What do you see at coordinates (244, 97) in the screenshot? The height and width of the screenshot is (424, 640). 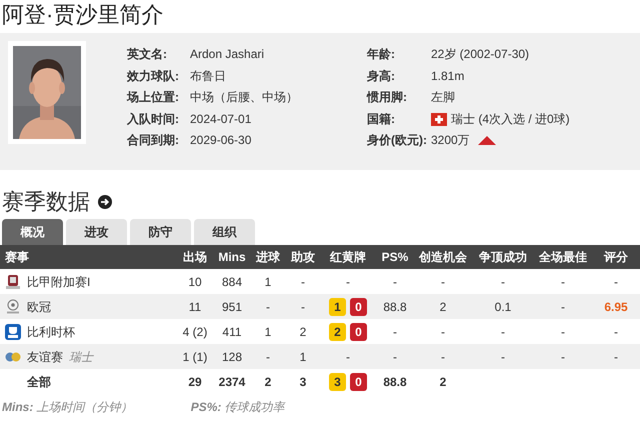 I see `field-value: 中场（后腰、中场）` at bounding box center [244, 97].